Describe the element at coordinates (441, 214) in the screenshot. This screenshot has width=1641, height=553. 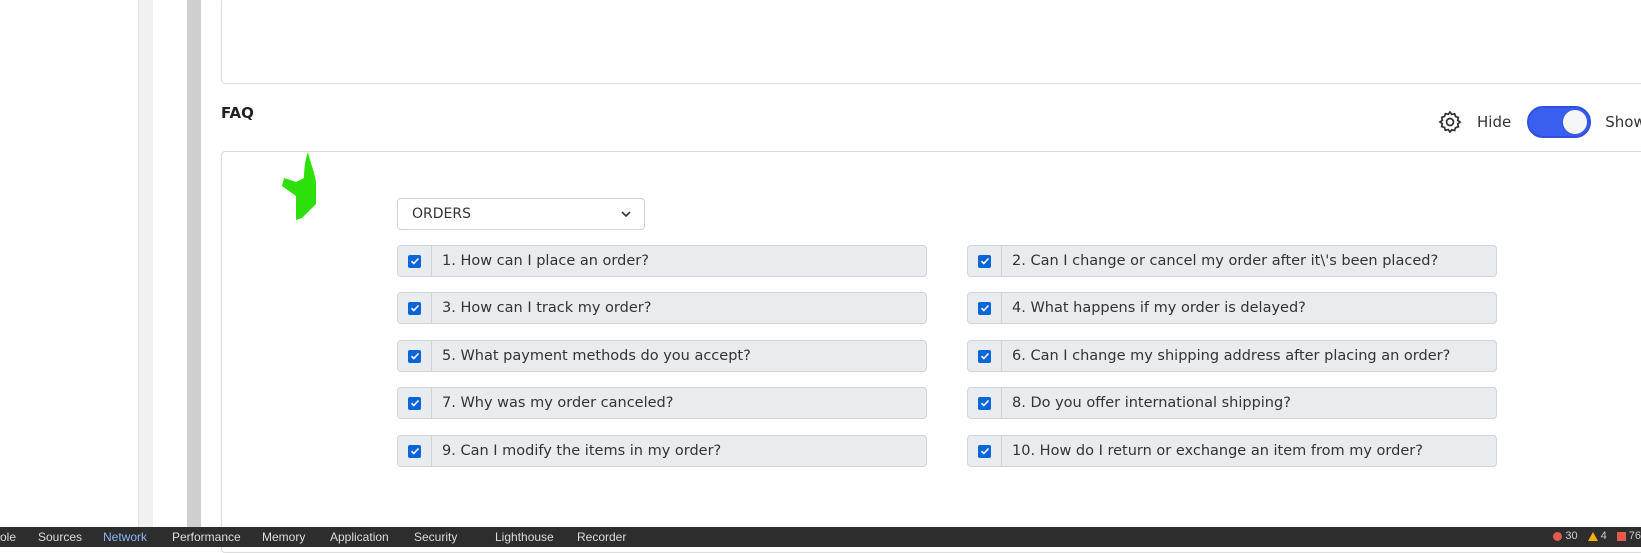
I see `category-select-value: ORDERS` at that location.